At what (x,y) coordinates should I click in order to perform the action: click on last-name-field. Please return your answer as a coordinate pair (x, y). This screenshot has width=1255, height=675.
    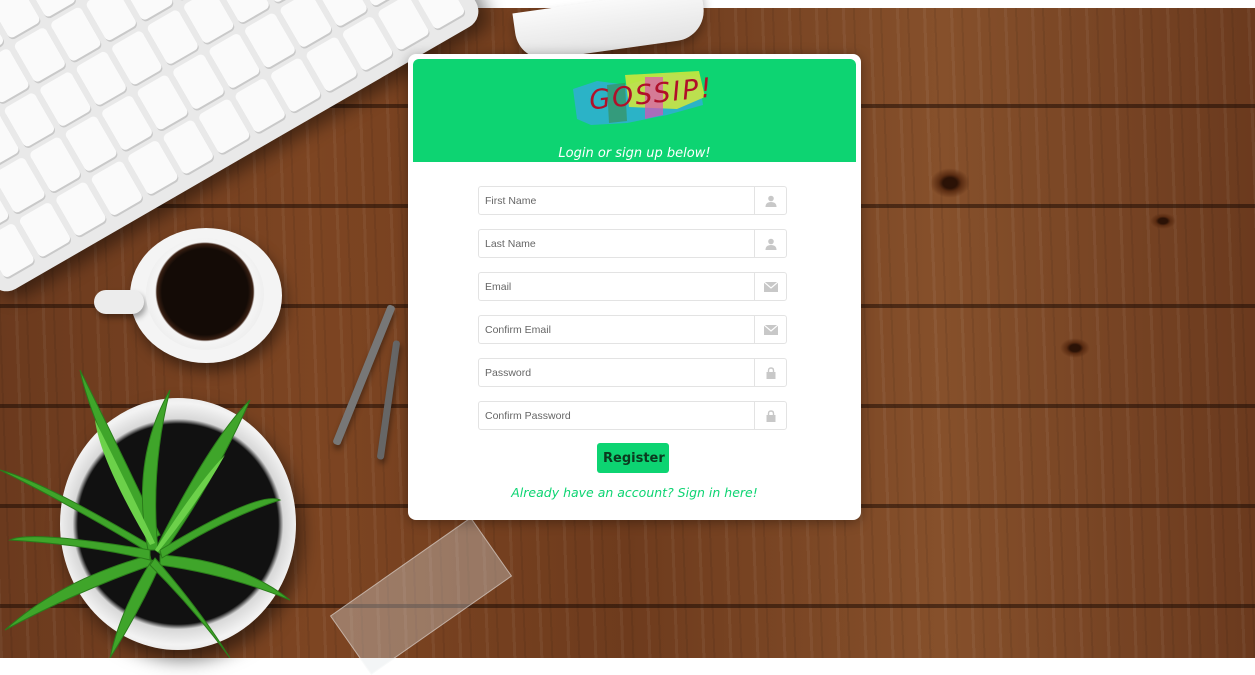
    Looking at the image, I should click on (632, 243).